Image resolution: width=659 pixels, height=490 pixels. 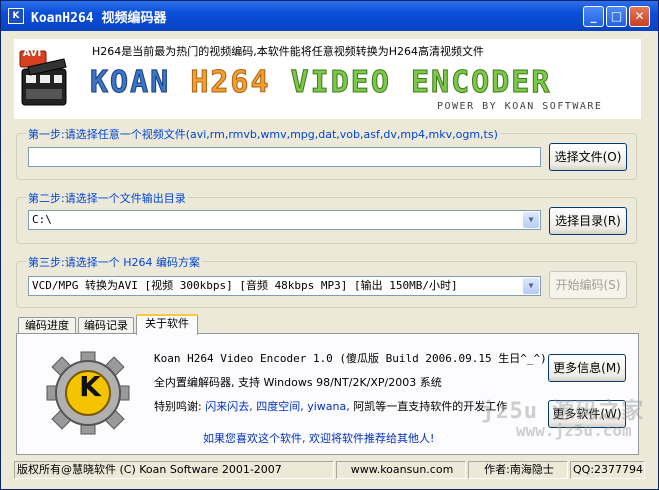 What do you see at coordinates (167, 324) in the screenshot?
I see `tab-about: 关于软件` at bounding box center [167, 324].